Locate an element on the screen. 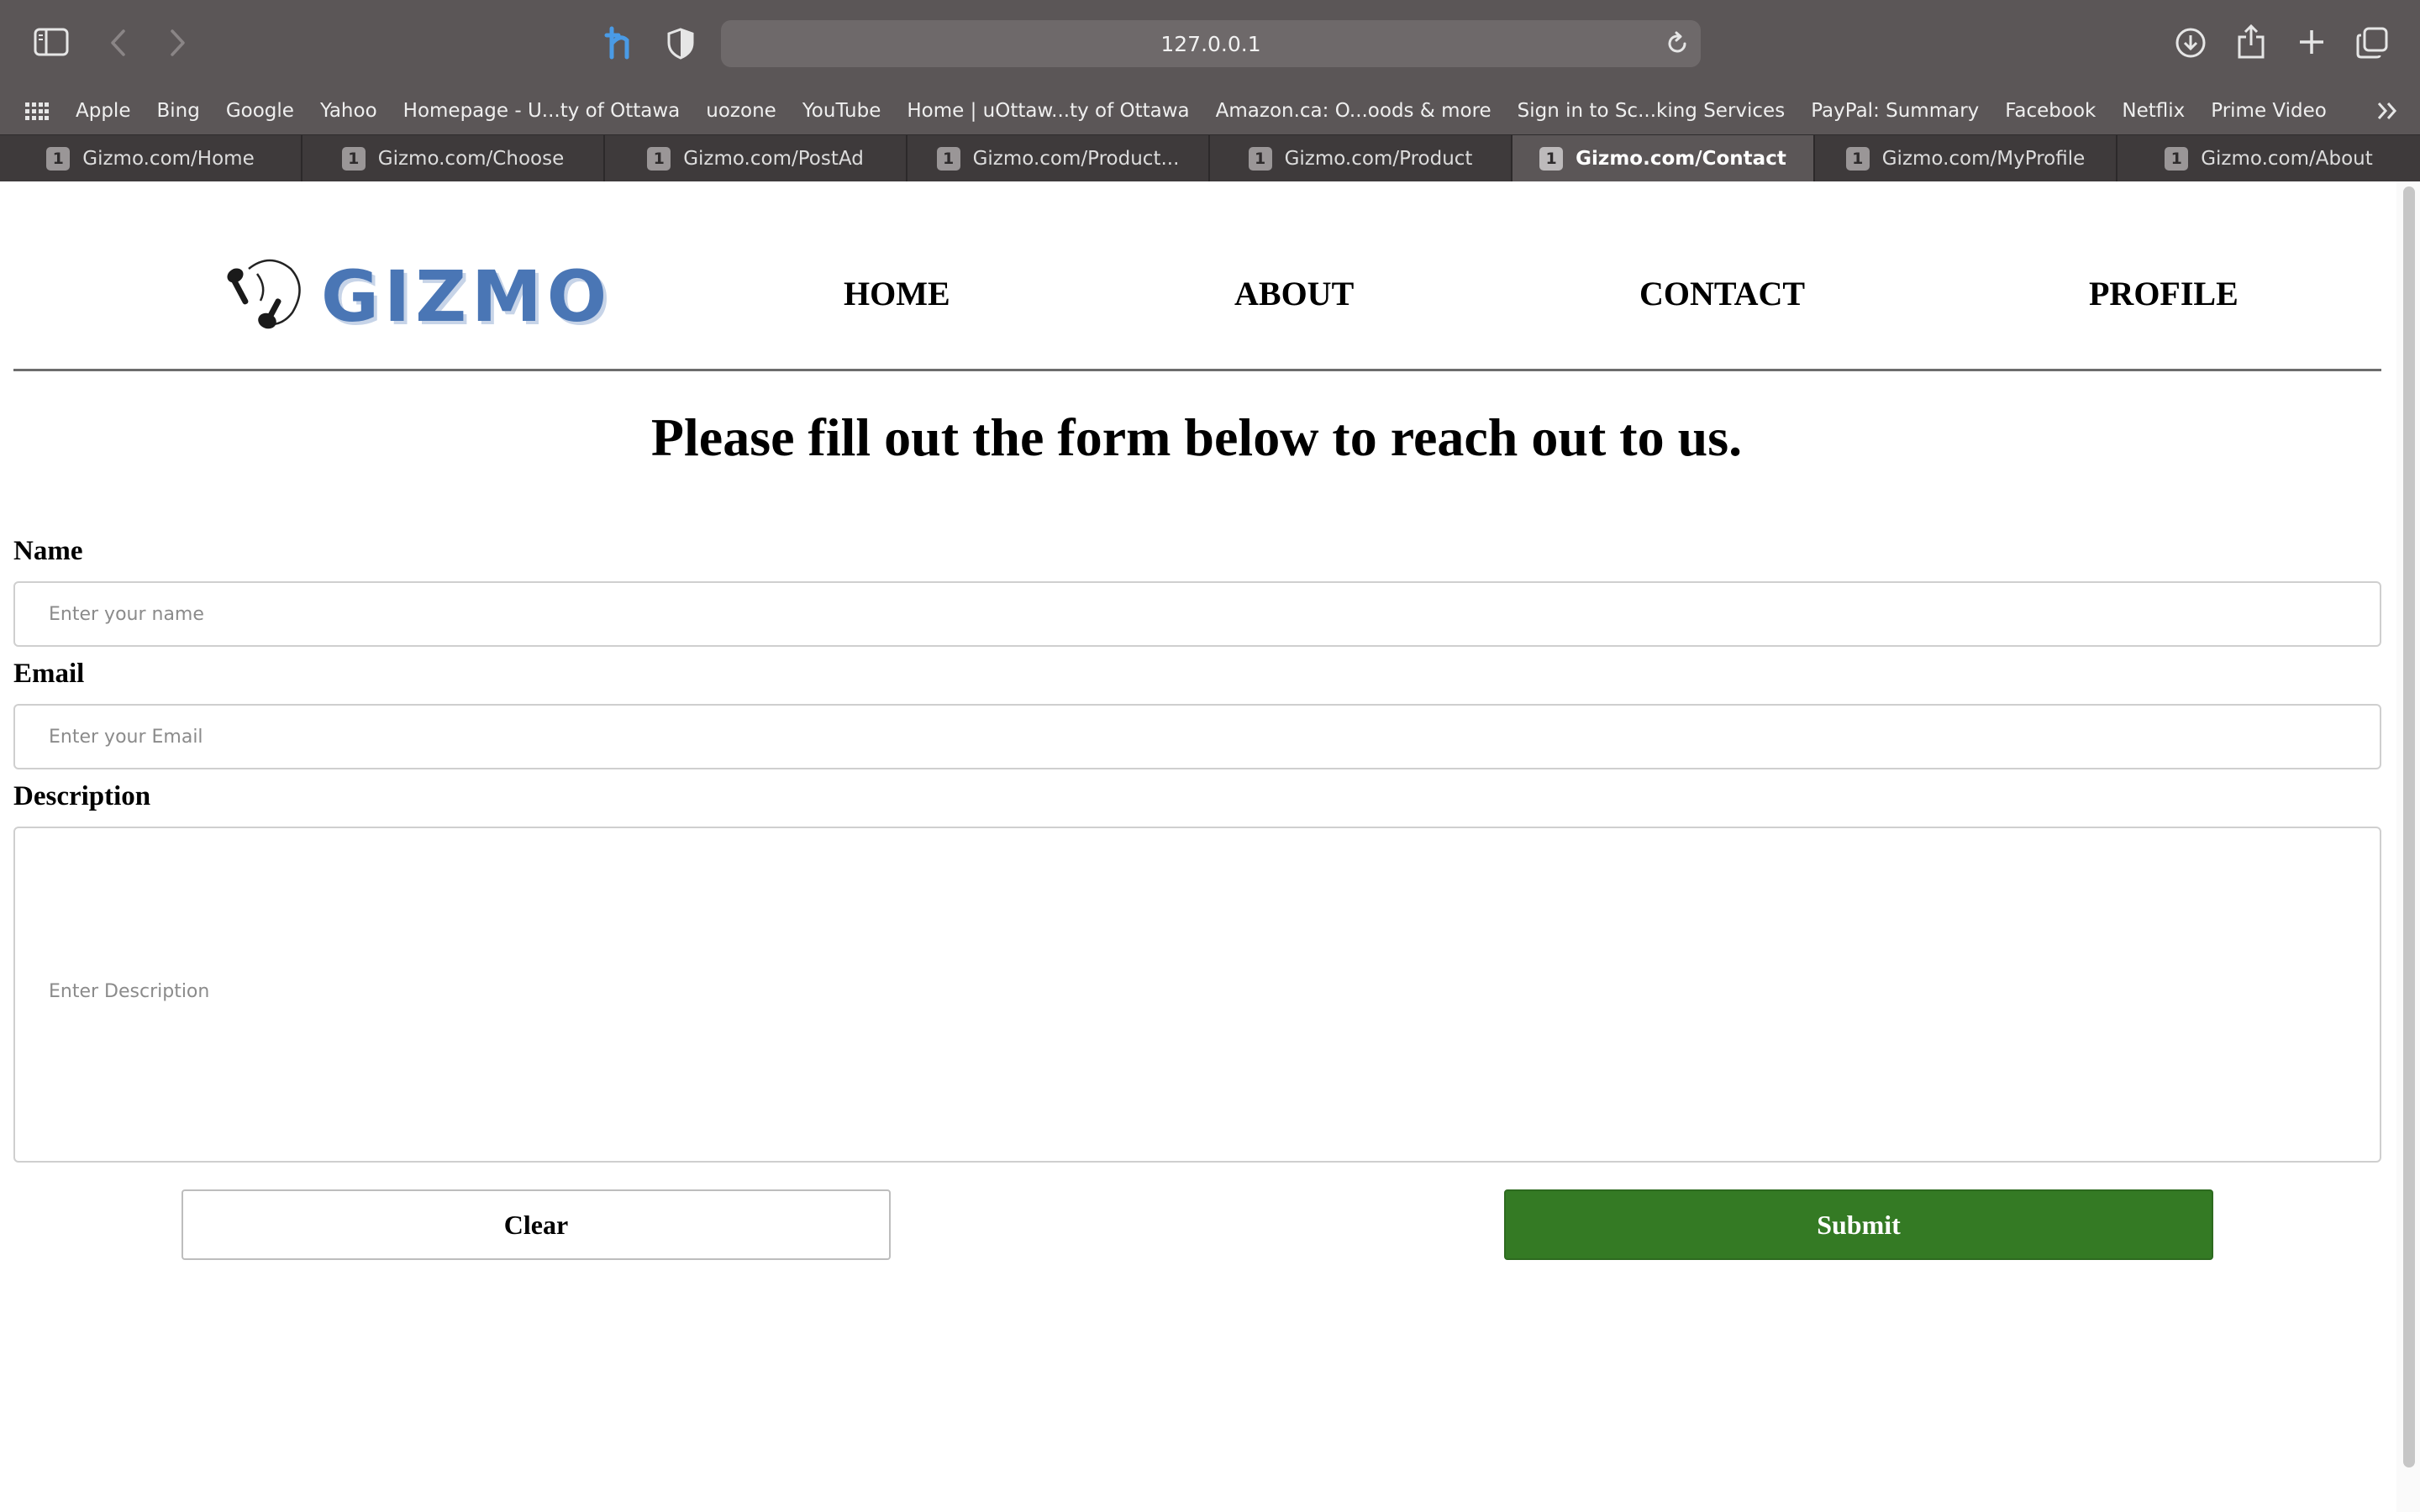 The height and width of the screenshot is (1512, 2420). bookmark-facebook: Facebook is located at coordinates (2050, 111).